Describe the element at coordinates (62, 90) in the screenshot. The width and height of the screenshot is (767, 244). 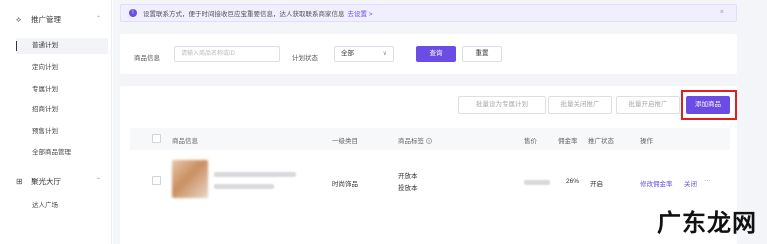
I see `sidebar-item-exclusive-plan: 专属计划` at that location.